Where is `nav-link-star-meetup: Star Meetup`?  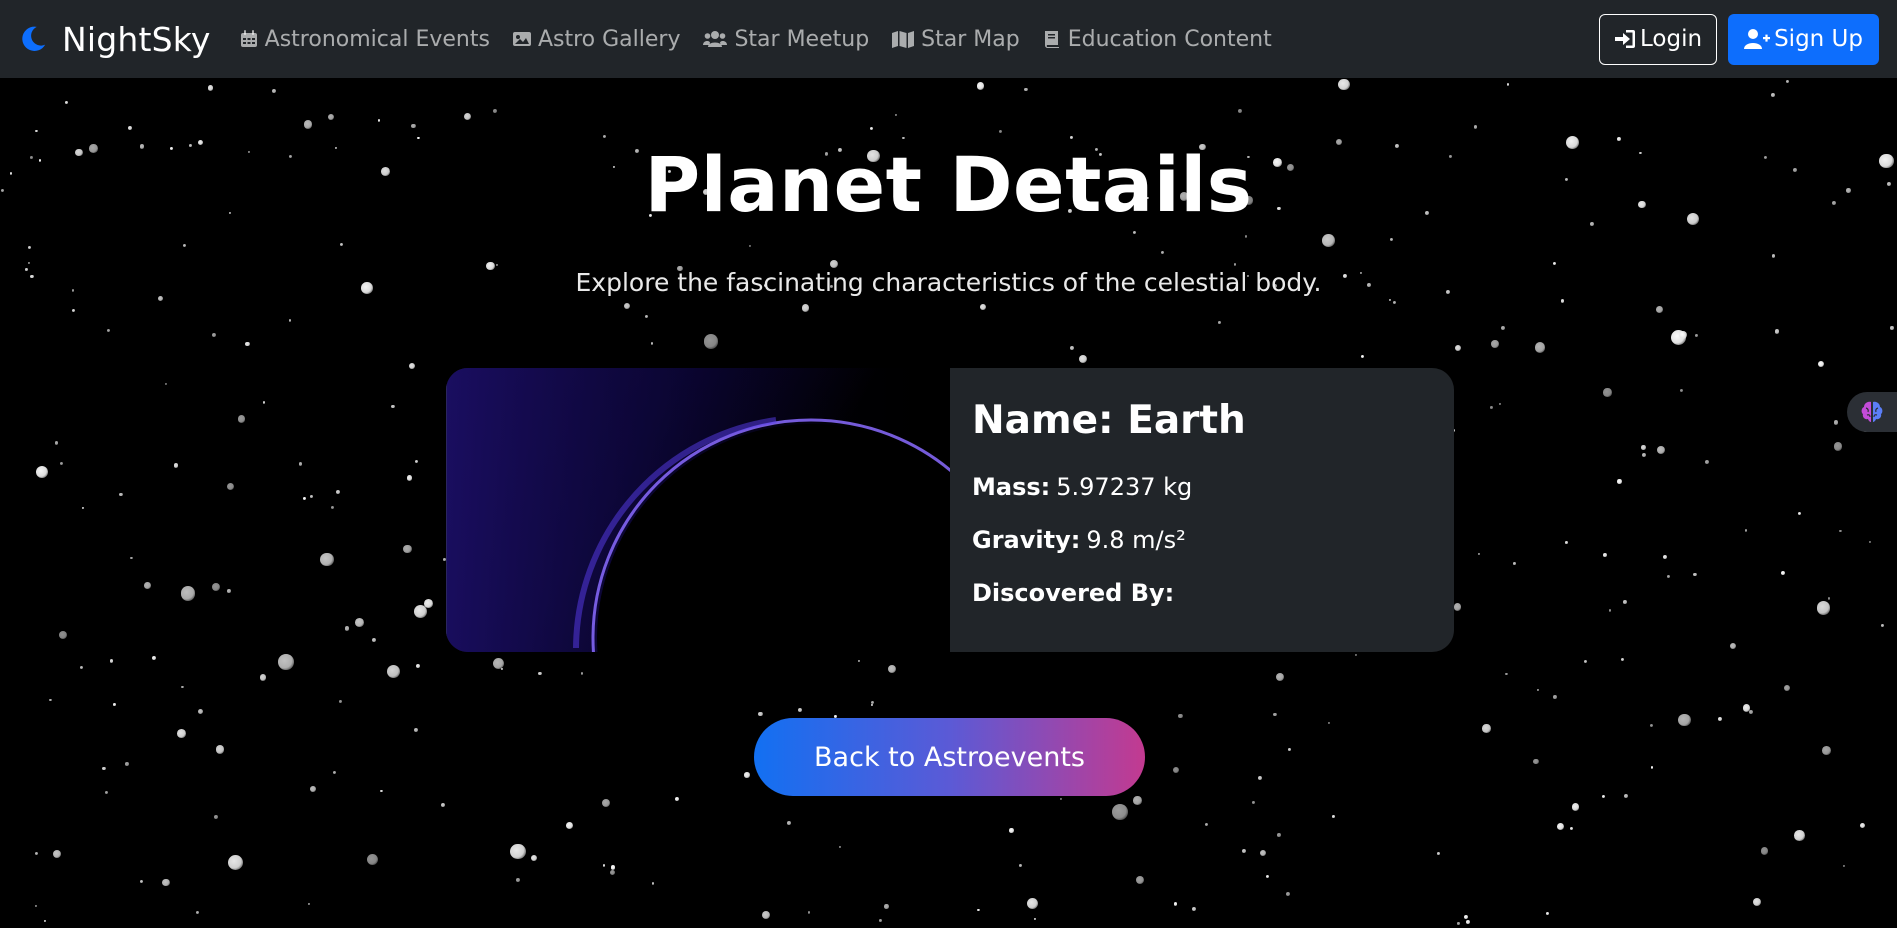 nav-link-star-meetup: Star Meetup is located at coordinates (785, 39).